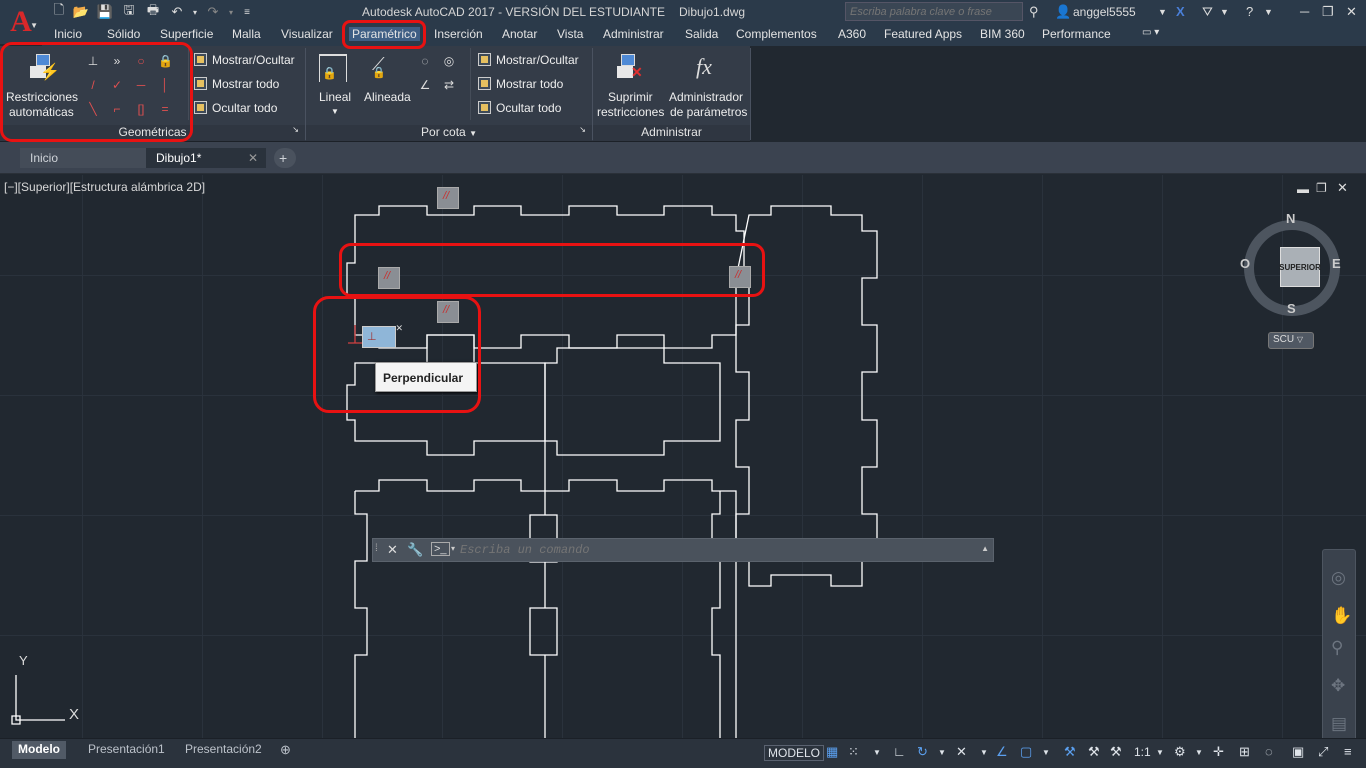 This screenshot has width=1366, height=768. What do you see at coordinates (1207, 12) in the screenshot?
I see `a360-icon: ⛛` at bounding box center [1207, 12].